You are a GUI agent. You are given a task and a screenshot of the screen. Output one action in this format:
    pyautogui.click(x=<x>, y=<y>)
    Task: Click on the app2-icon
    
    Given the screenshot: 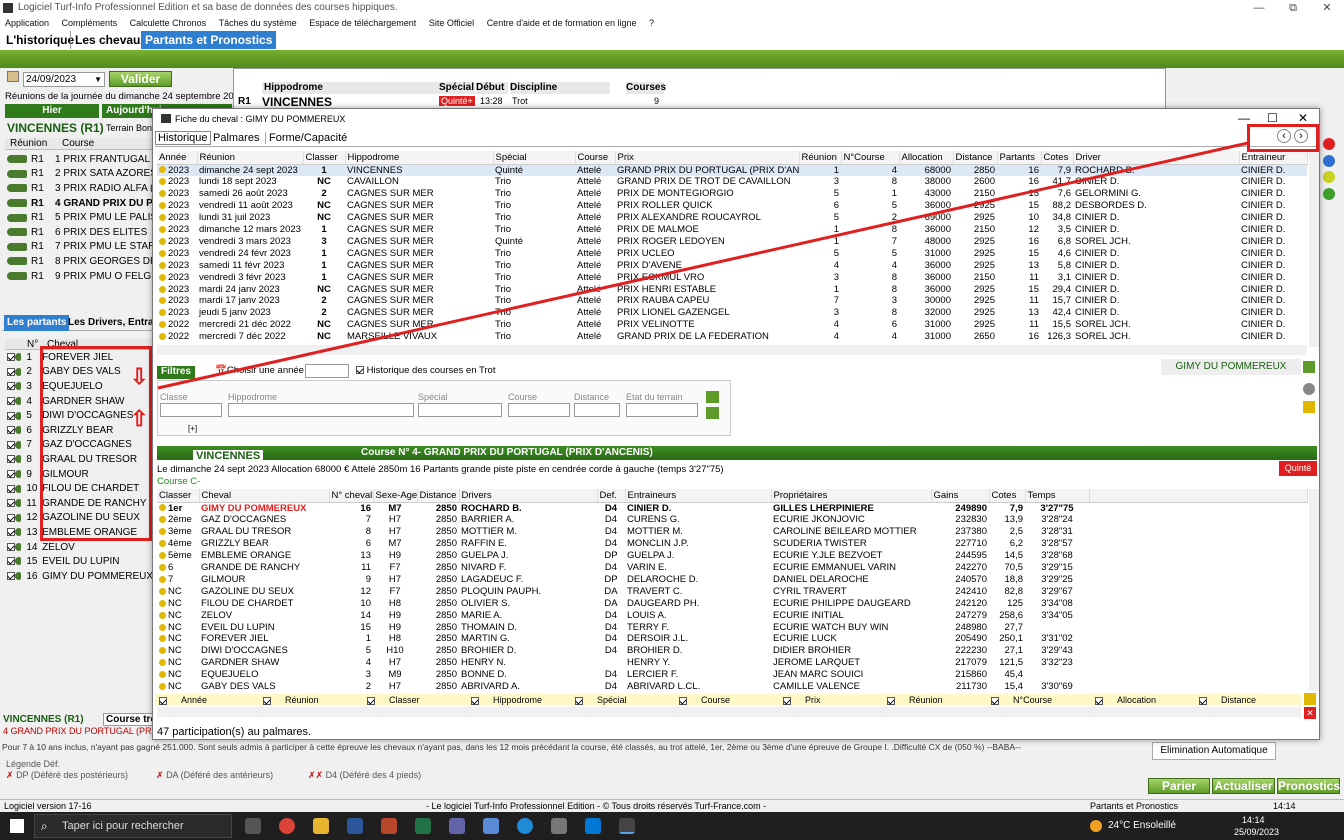 What is the action you would take?
    pyautogui.click(x=559, y=826)
    